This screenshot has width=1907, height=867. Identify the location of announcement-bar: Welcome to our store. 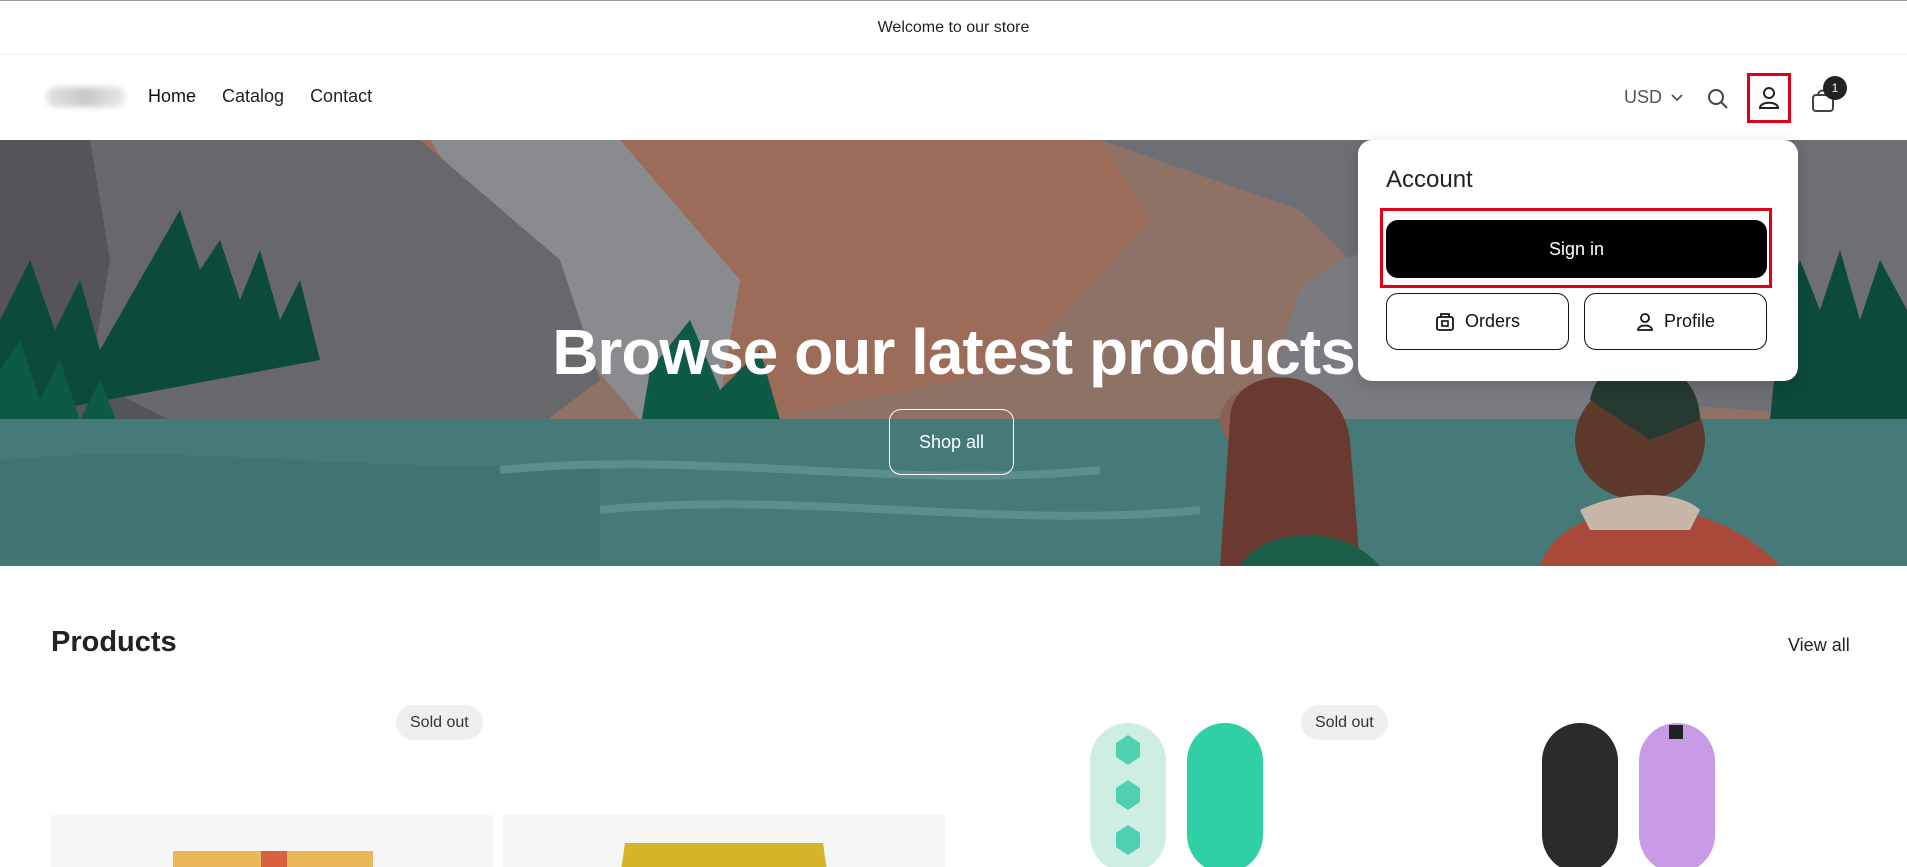
(953, 28).